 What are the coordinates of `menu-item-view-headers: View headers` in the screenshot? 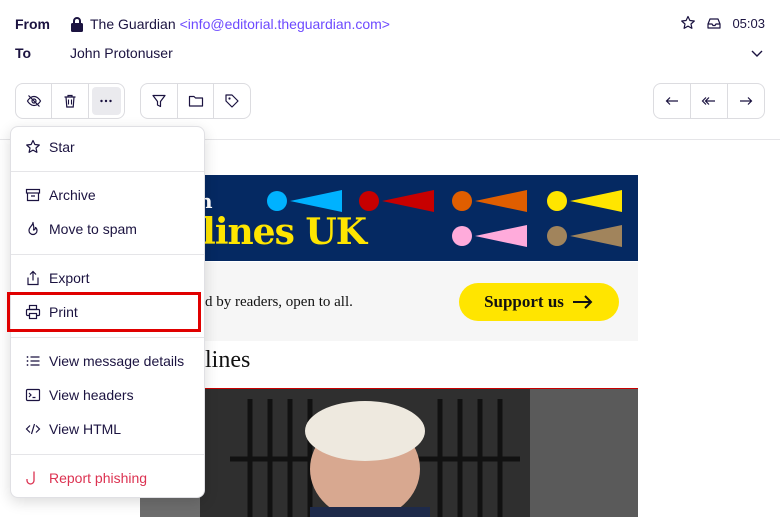 It's located at (107, 395).